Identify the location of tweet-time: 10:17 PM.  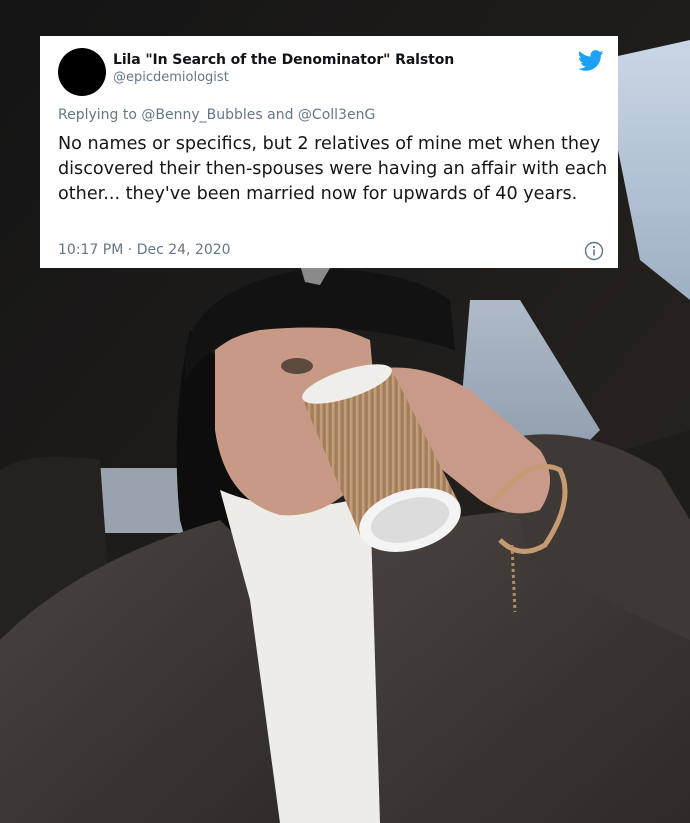
(91, 250).